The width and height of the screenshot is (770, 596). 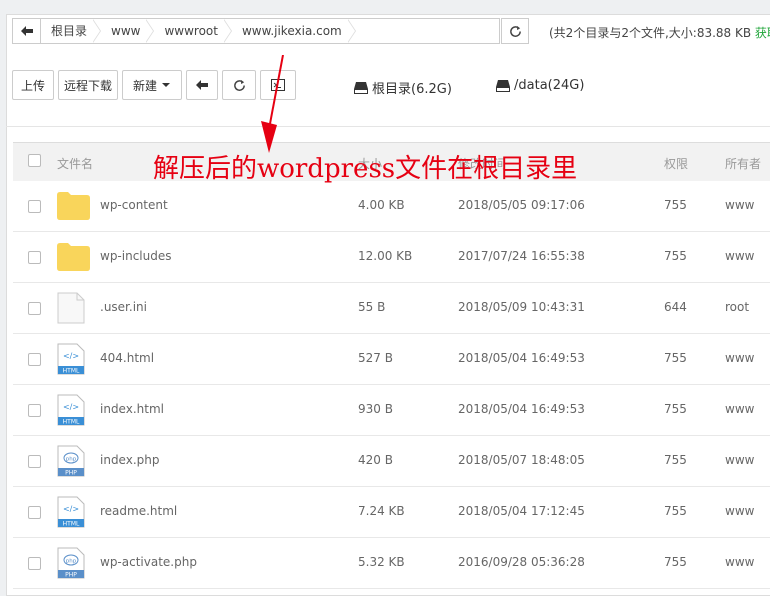 What do you see at coordinates (365, 169) in the screenshot?
I see `annotation-text: 解压后的wordpress文件在根目录里` at bounding box center [365, 169].